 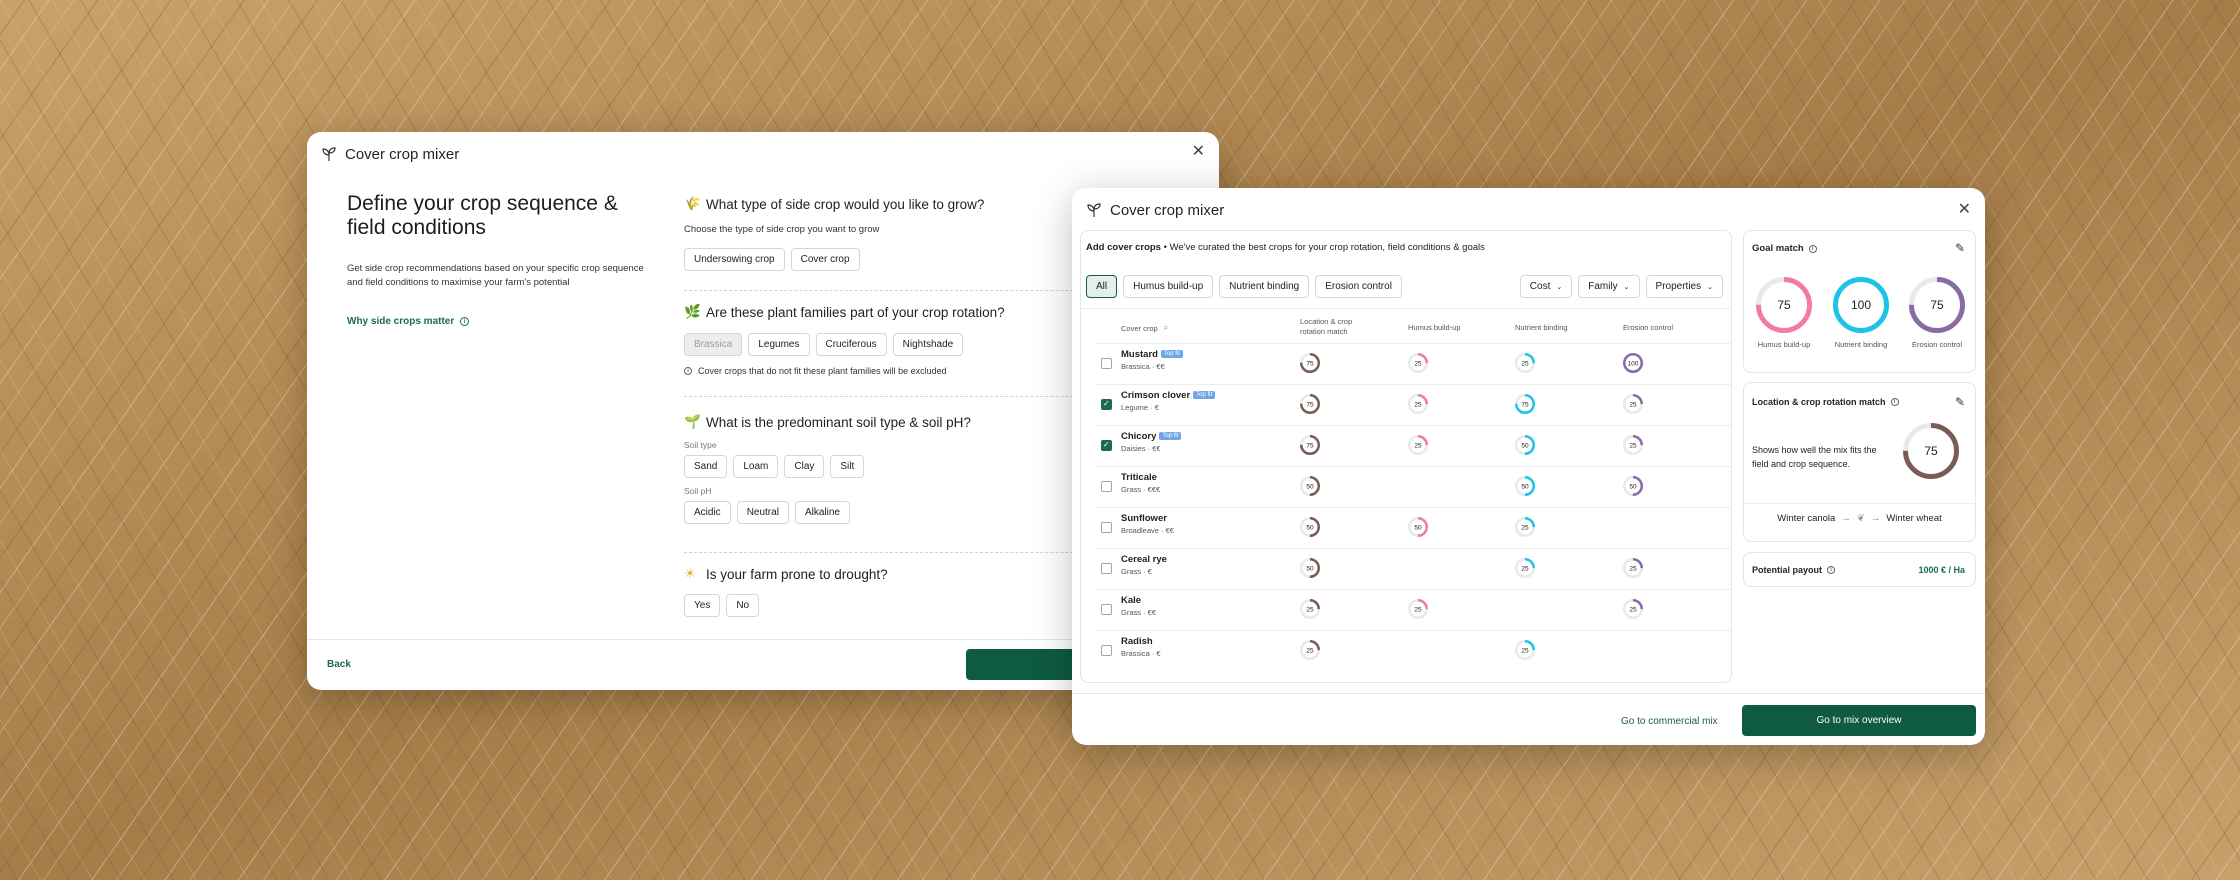 I want to click on commercial-mix-button: Go to commercial mix, so click(x=1669, y=721).